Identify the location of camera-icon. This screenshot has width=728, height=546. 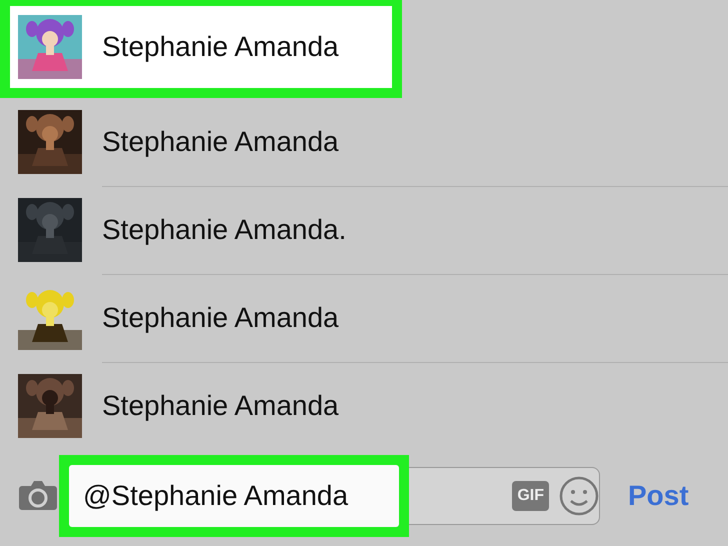
(38, 496).